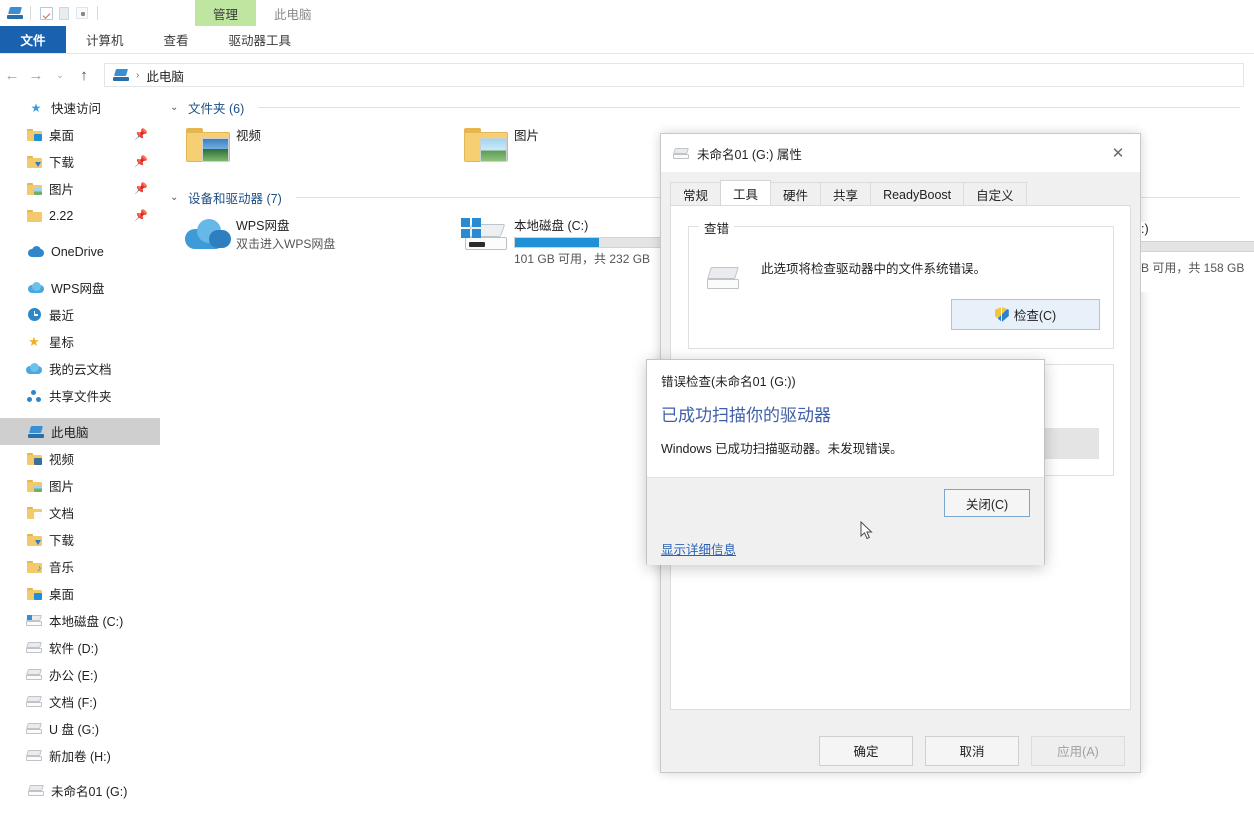 This screenshot has height=833, width=1254. I want to click on properties-checkbox-icon, so click(46, 13).